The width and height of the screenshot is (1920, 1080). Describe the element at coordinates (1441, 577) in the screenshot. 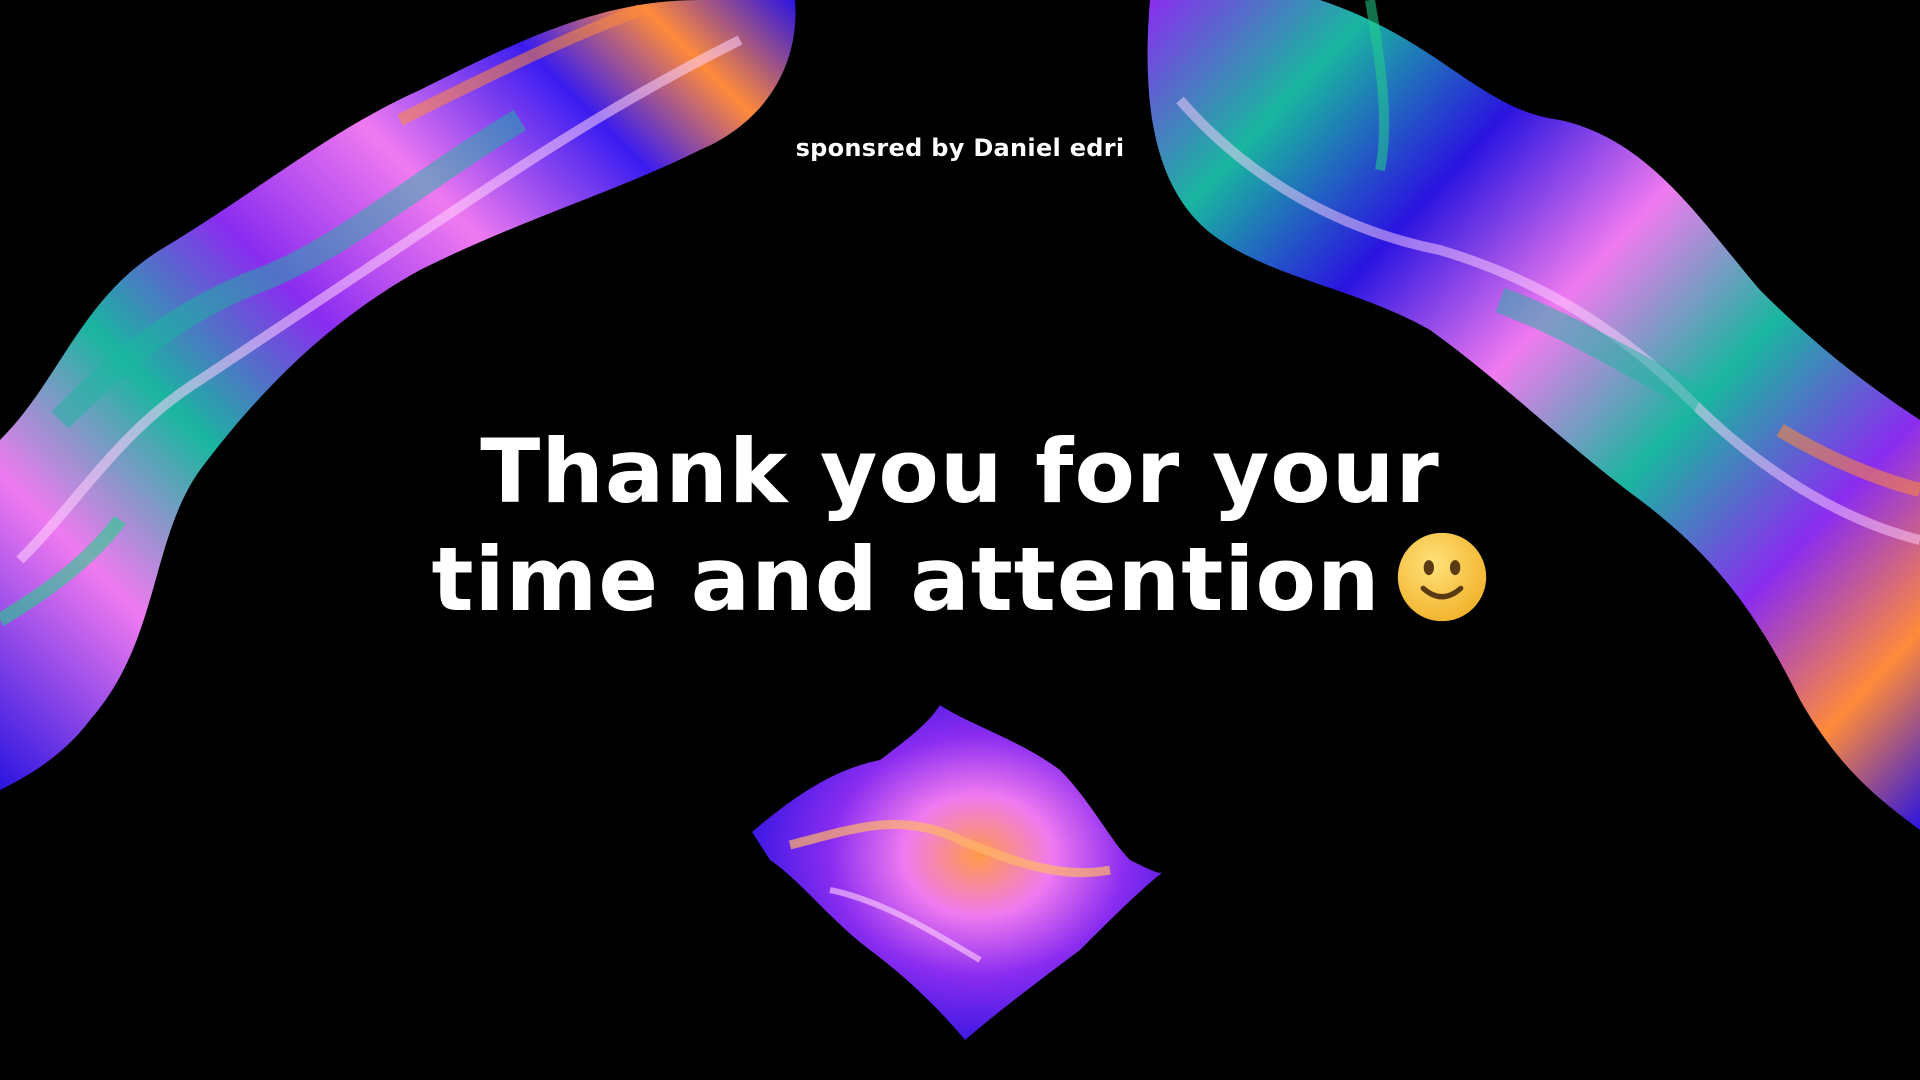

I see `smiling-face-icon` at that location.